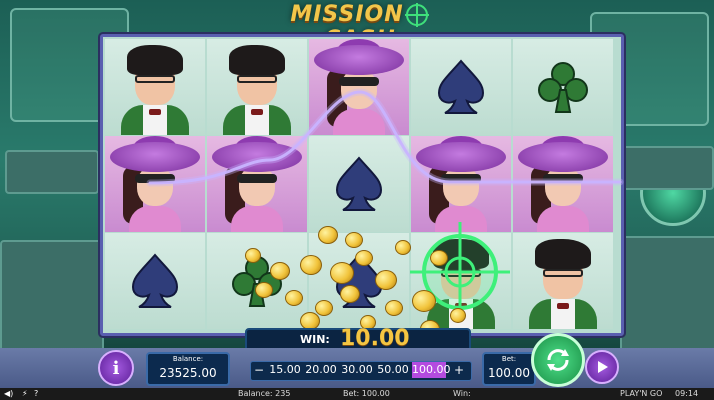  I want to click on status-balance: Balance: 235, so click(264, 393).